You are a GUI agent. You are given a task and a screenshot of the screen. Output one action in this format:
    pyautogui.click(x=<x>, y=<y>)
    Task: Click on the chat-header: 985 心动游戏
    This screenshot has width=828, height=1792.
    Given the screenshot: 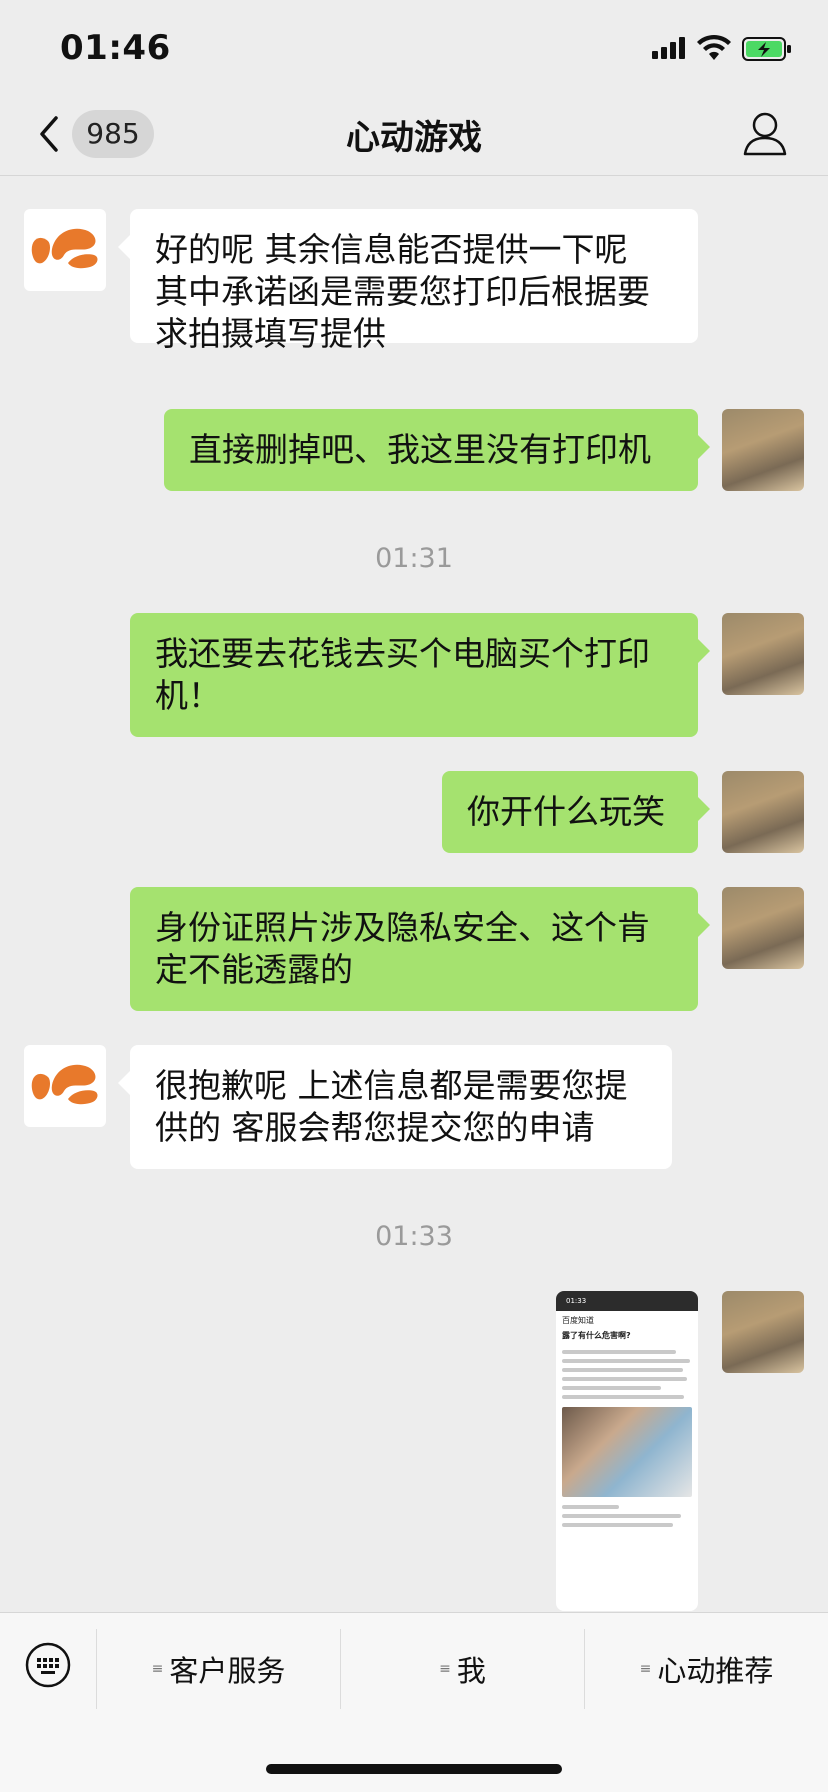 What is the action you would take?
    pyautogui.click(x=414, y=136)
    